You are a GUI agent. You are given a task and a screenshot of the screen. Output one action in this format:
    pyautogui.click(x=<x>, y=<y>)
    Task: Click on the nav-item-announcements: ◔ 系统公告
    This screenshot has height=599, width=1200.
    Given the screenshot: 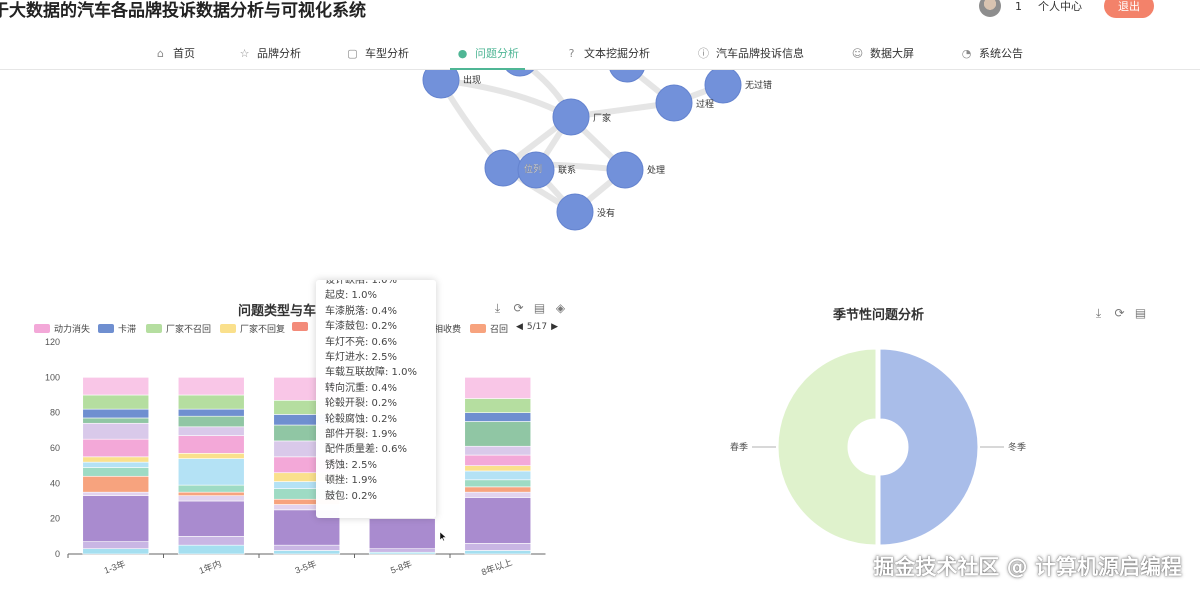 What is the action you would take?
    pyautogui.click(x=991, y=53)
    